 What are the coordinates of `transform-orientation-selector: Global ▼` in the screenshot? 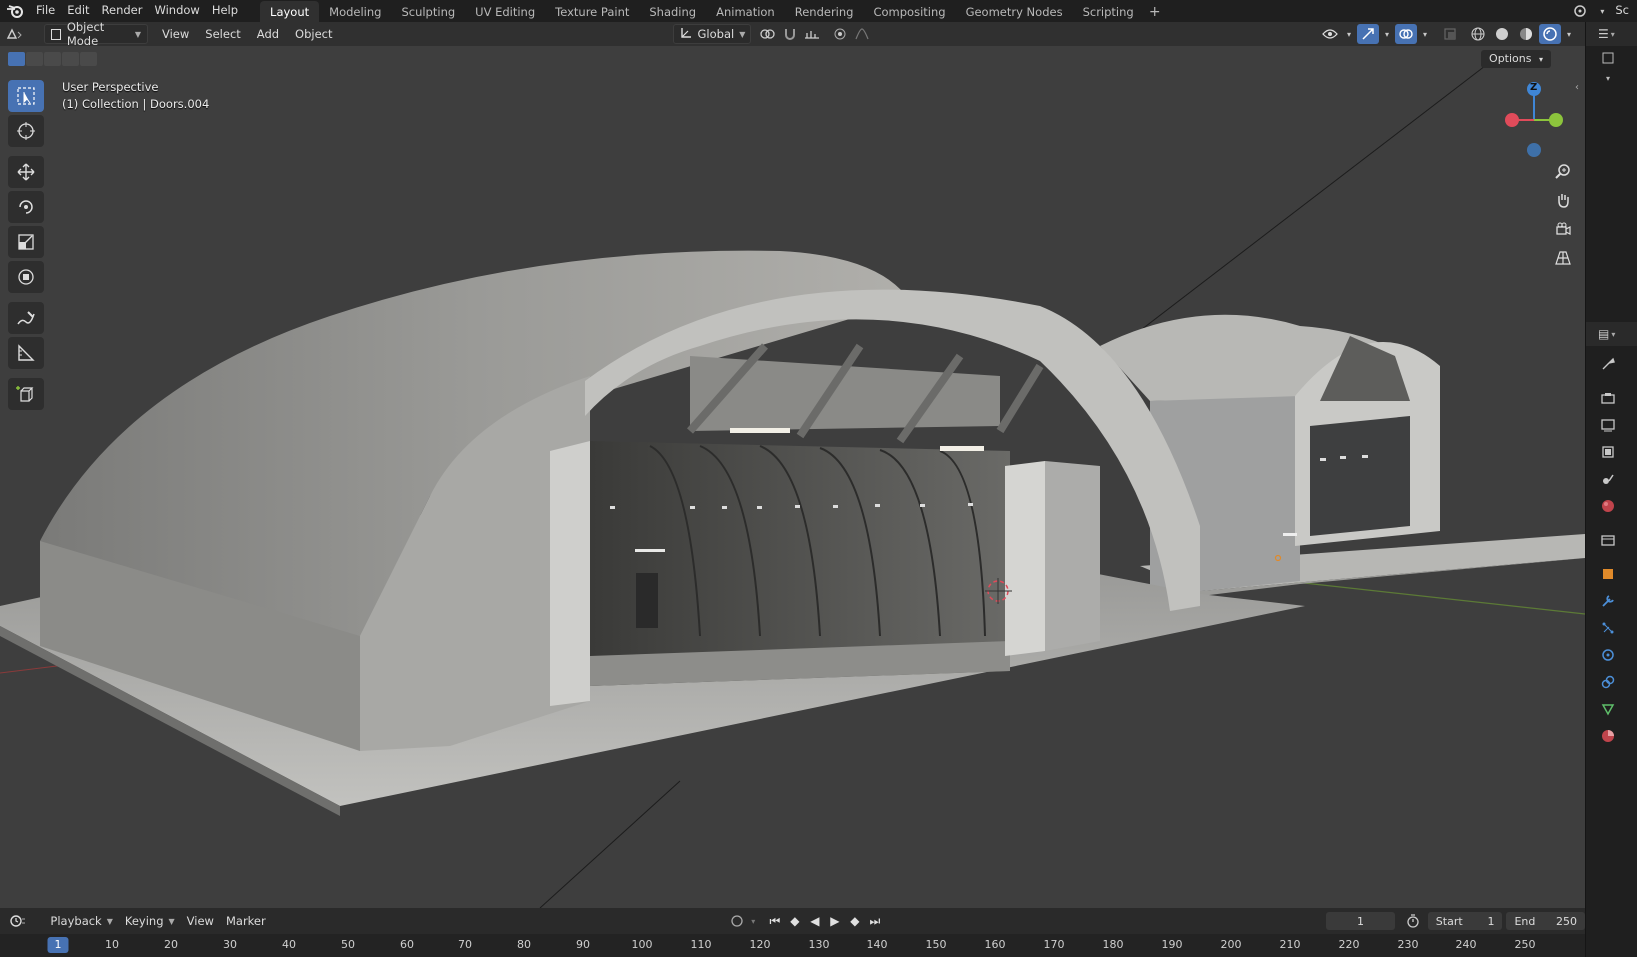 It's located at (711, 34).